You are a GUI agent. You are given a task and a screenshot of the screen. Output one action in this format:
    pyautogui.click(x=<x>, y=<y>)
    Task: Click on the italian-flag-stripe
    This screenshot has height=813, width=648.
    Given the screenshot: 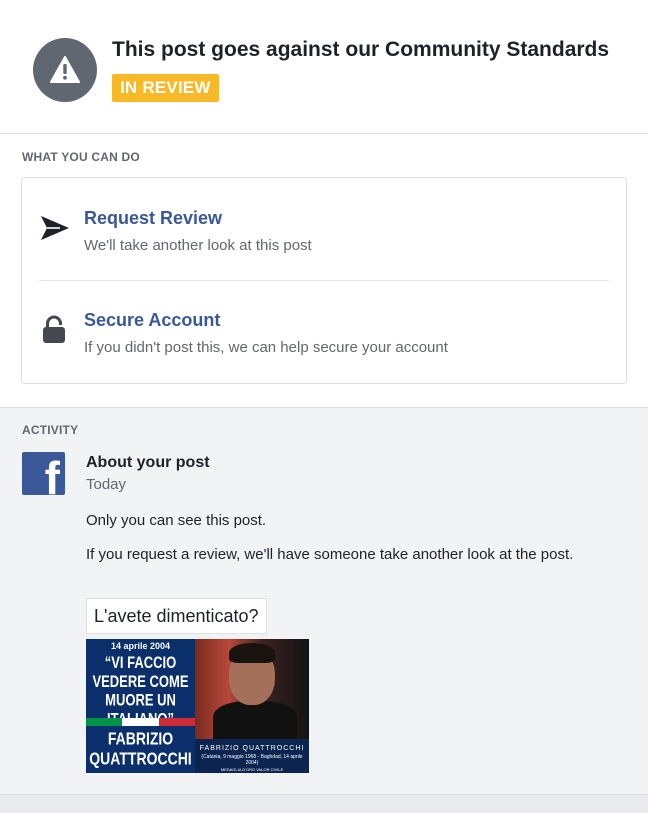 What is the action you would take?
    pyautogui.click(x=140, y=722)
    